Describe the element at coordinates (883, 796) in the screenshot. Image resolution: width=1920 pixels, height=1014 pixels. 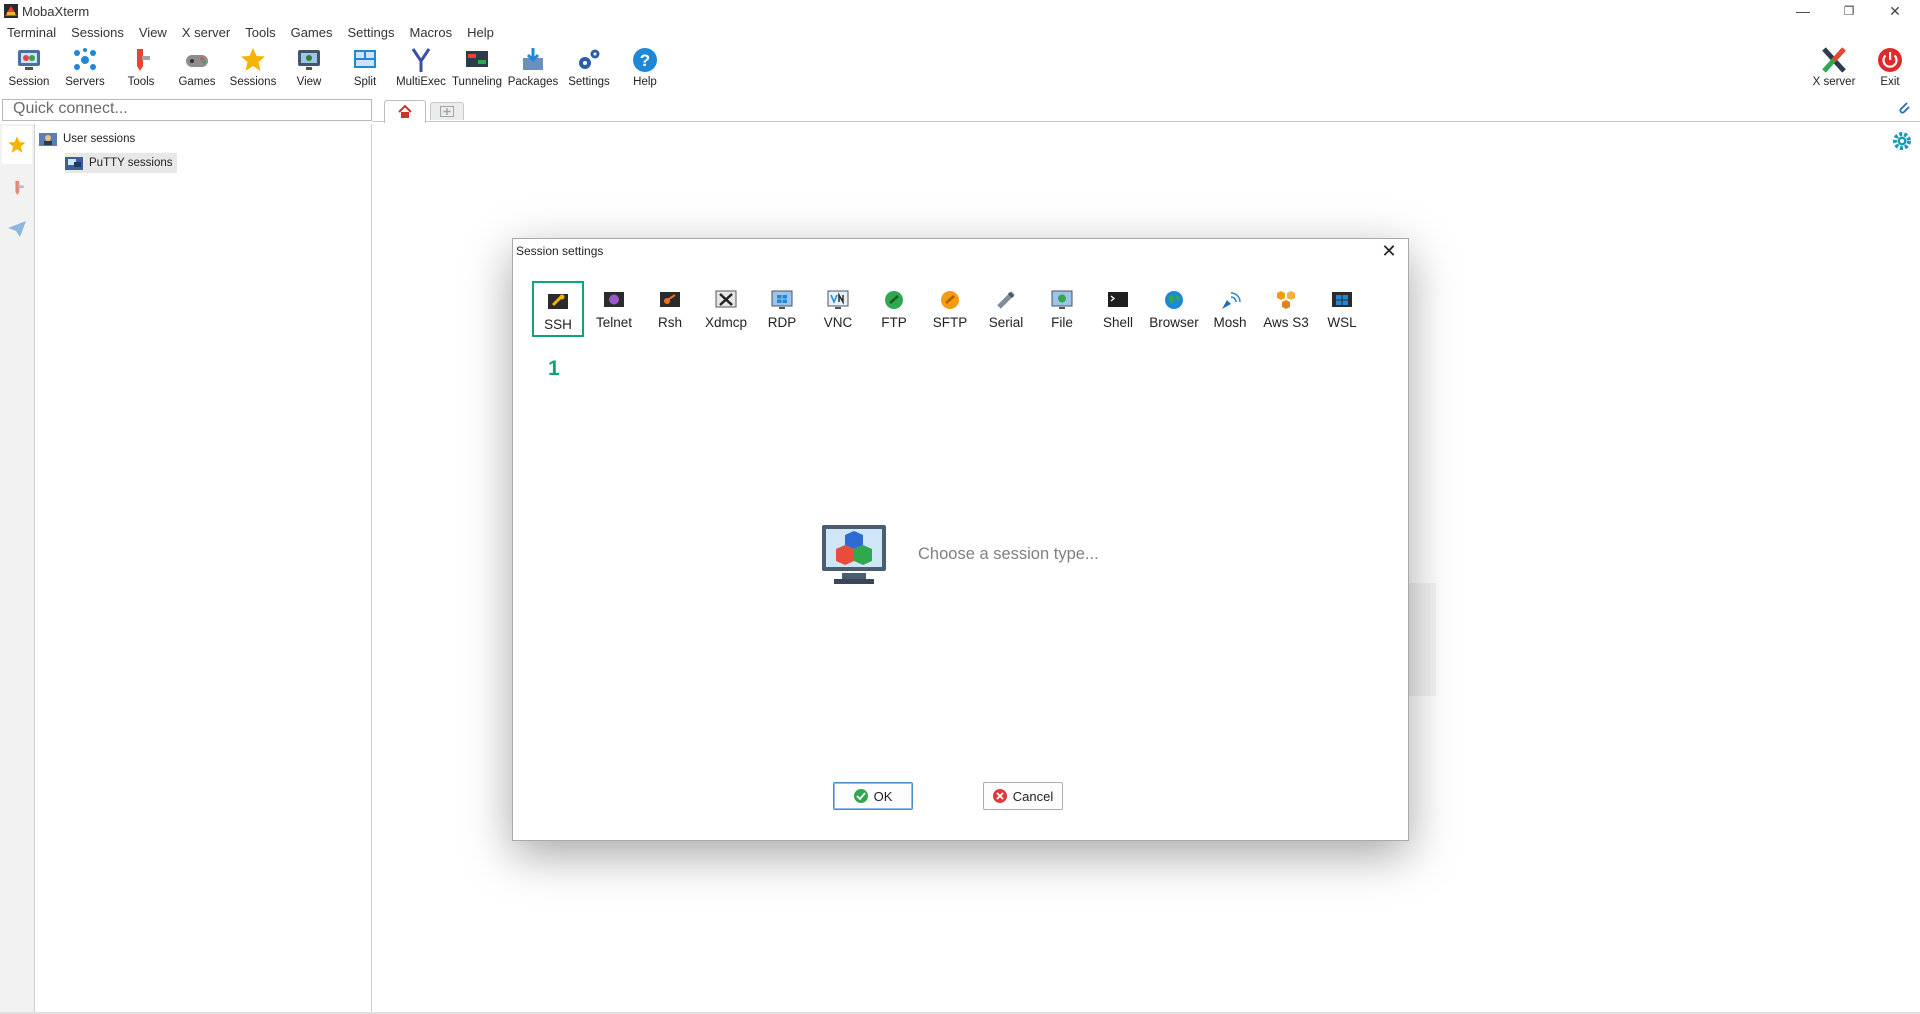
I see `ok-label: OK` at that location.